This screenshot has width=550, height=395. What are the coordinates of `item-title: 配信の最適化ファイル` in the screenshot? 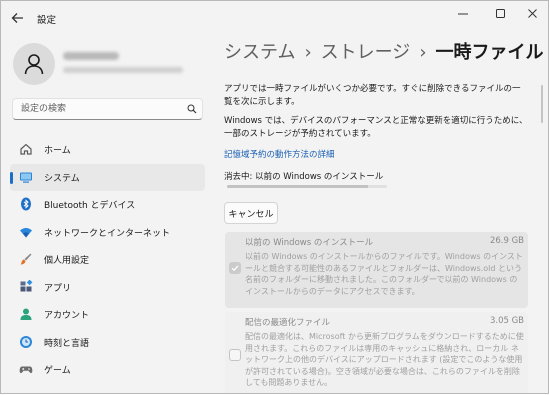 It's located at (288, 323).